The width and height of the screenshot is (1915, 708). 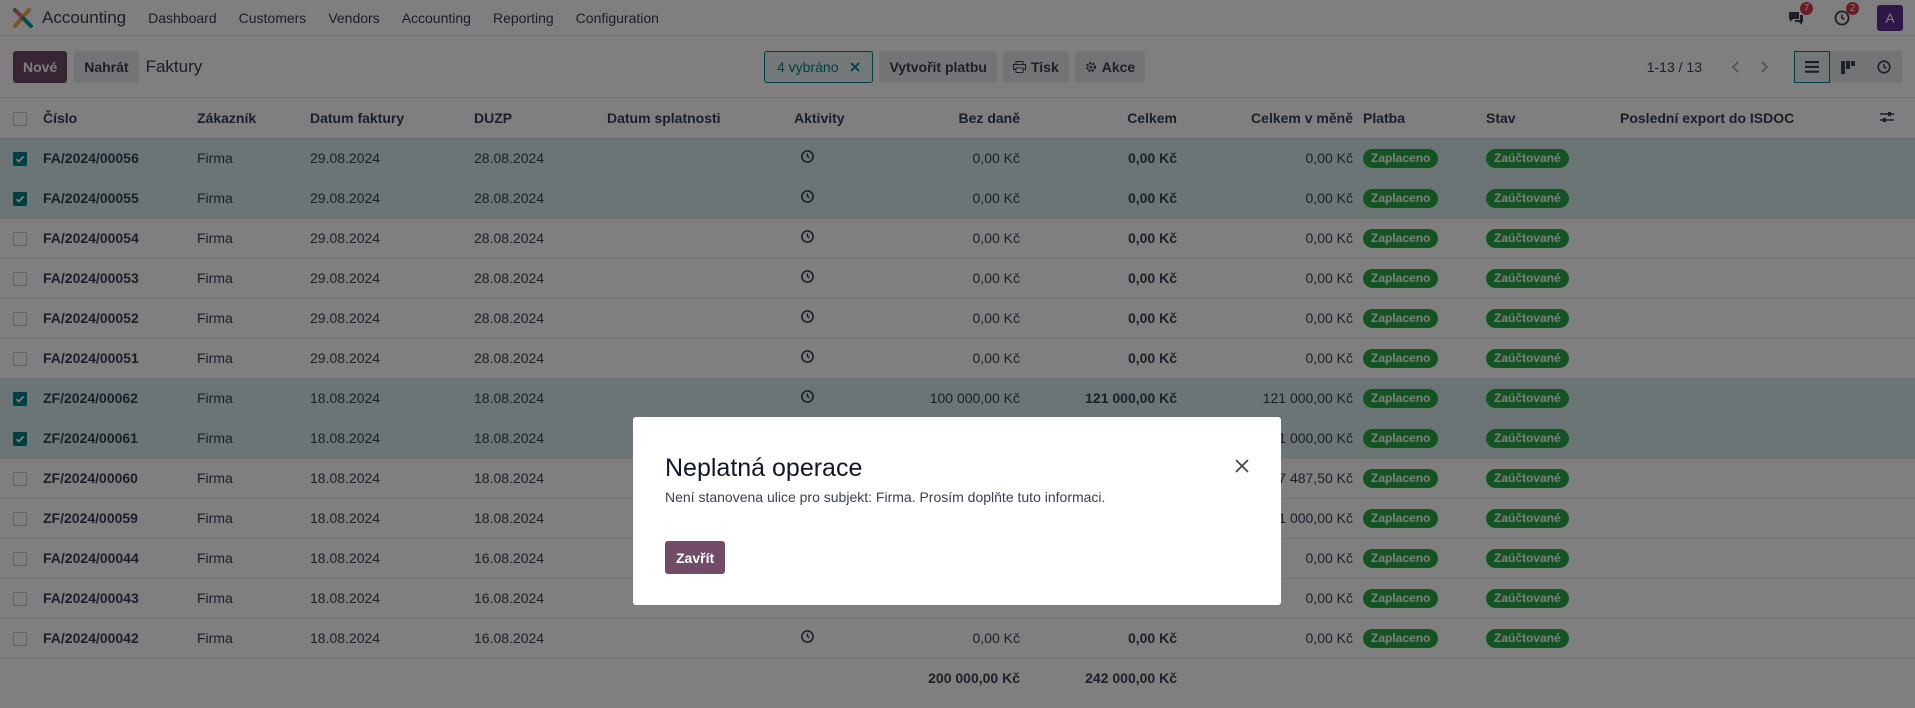 I want to click on dialog-title: Neplatná operace, so click(x=764, y=468).